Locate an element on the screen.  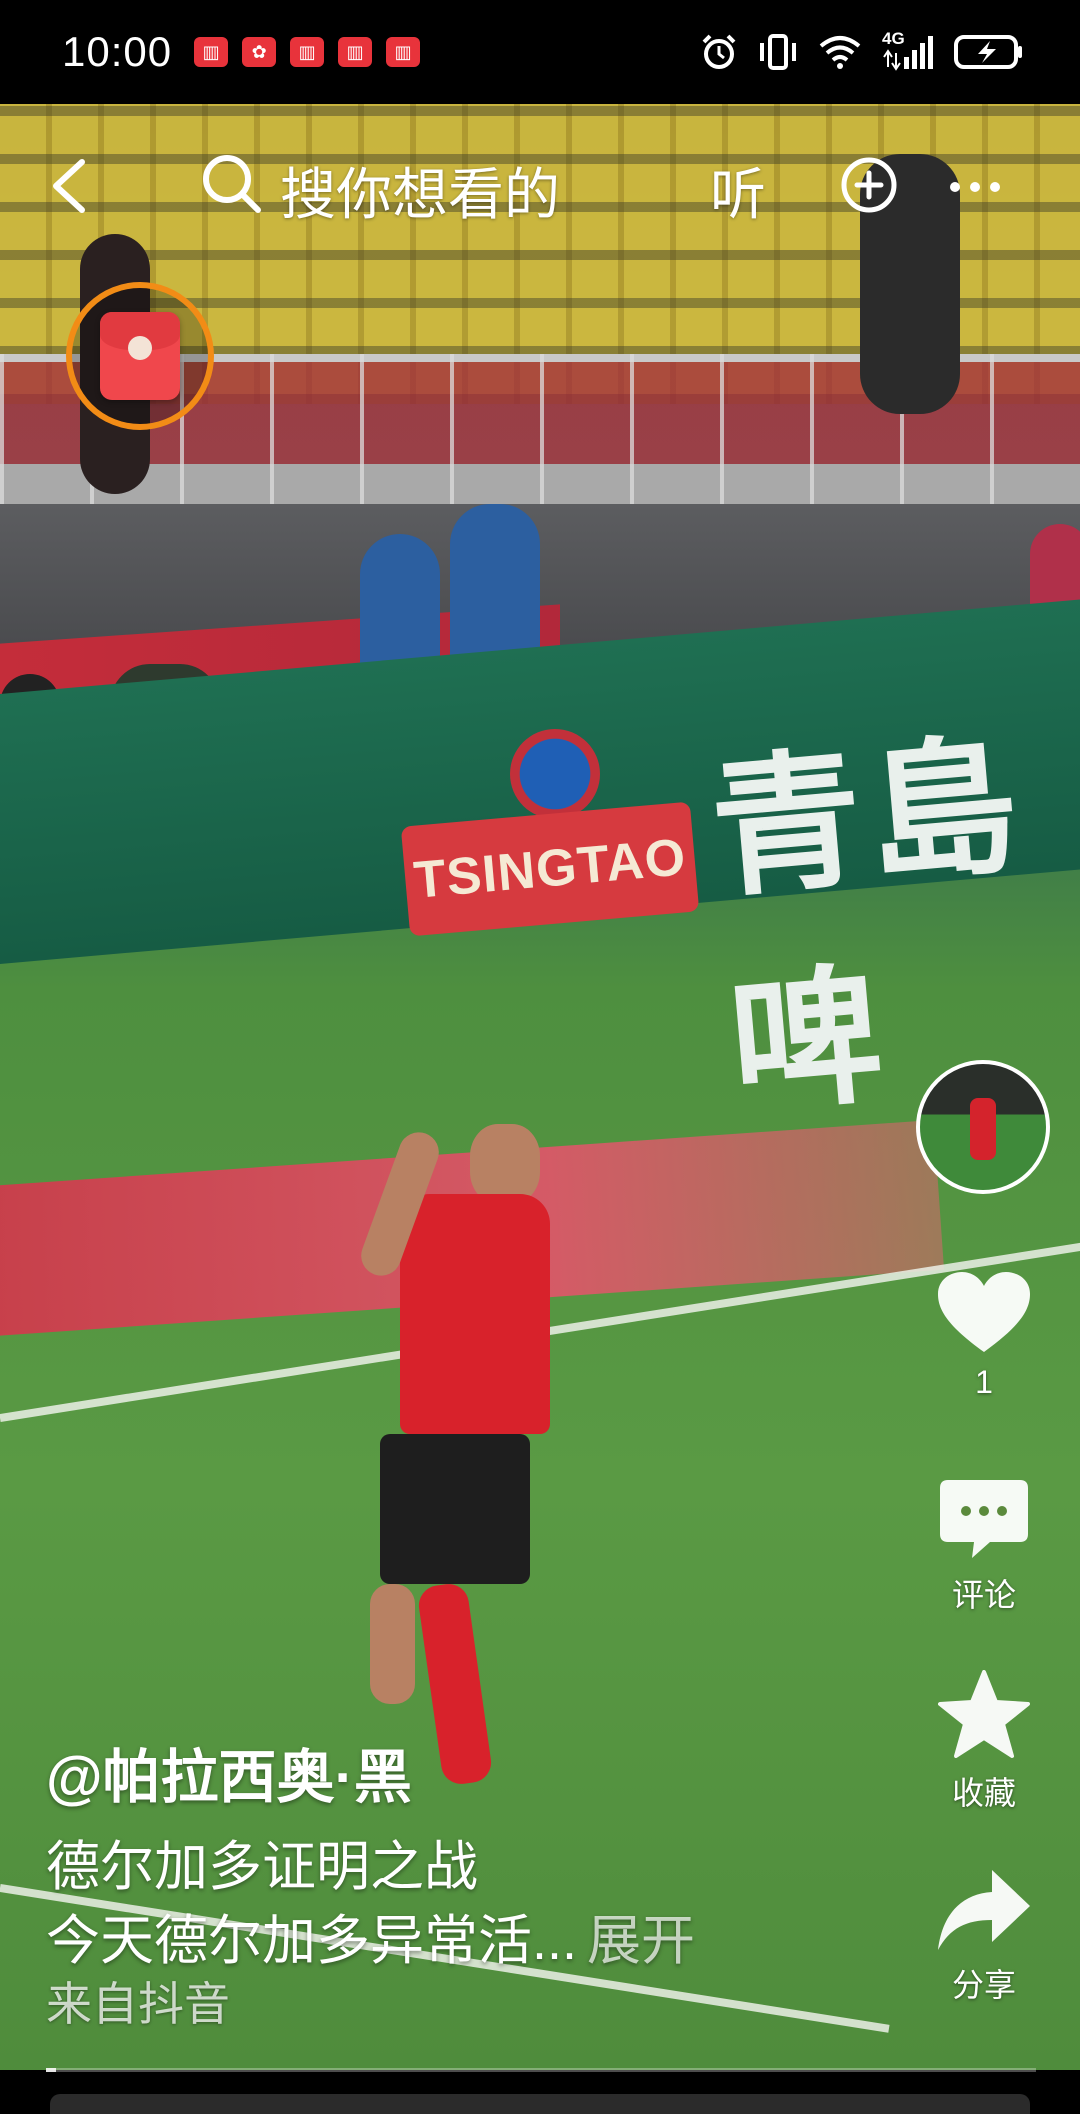
share-button: 分享 is located at coordinates (984, 1936).